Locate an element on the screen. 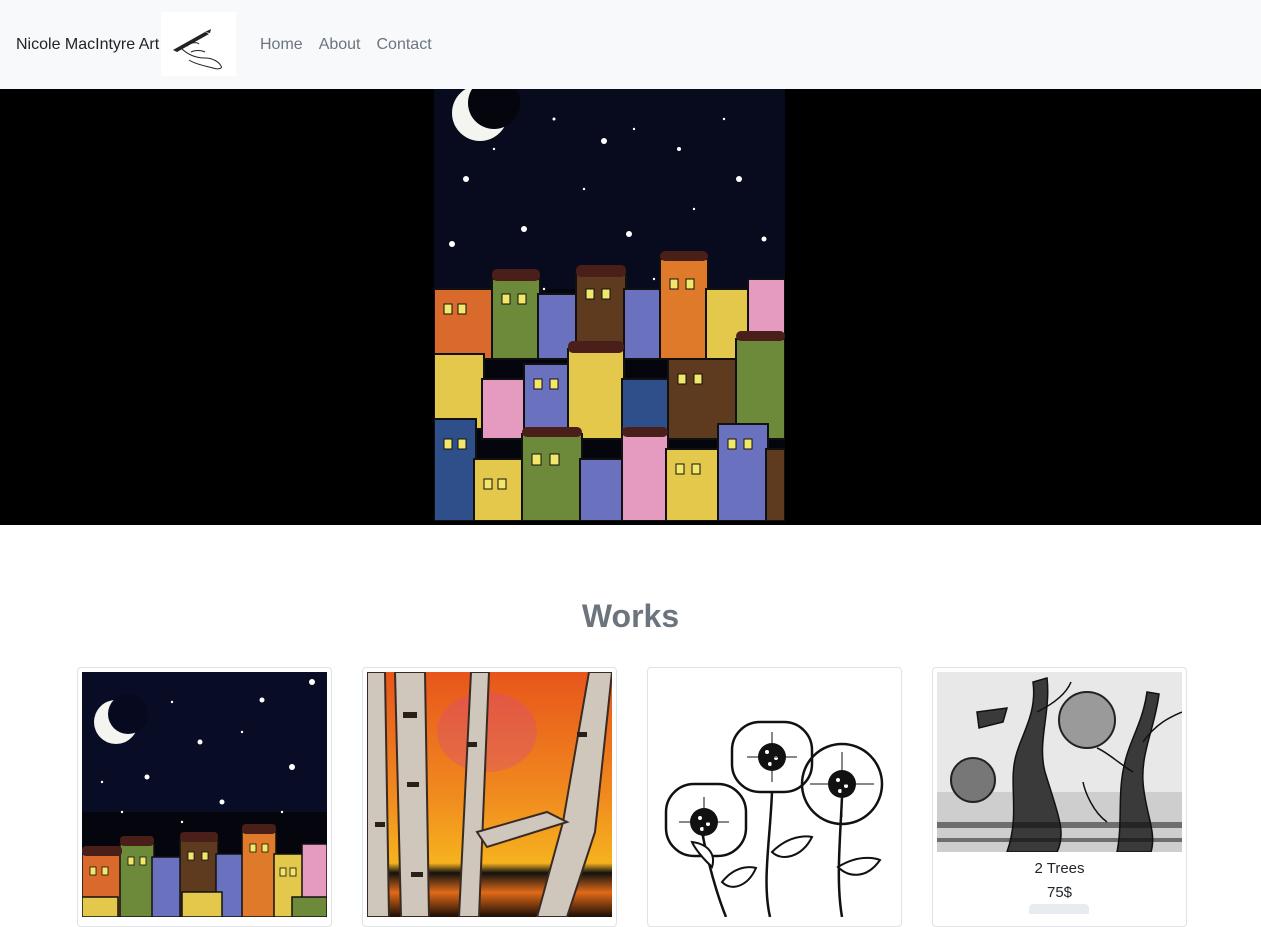 The image size is (1261, 927). nav-links: Home About Contact is located at coordinates (354, 45).